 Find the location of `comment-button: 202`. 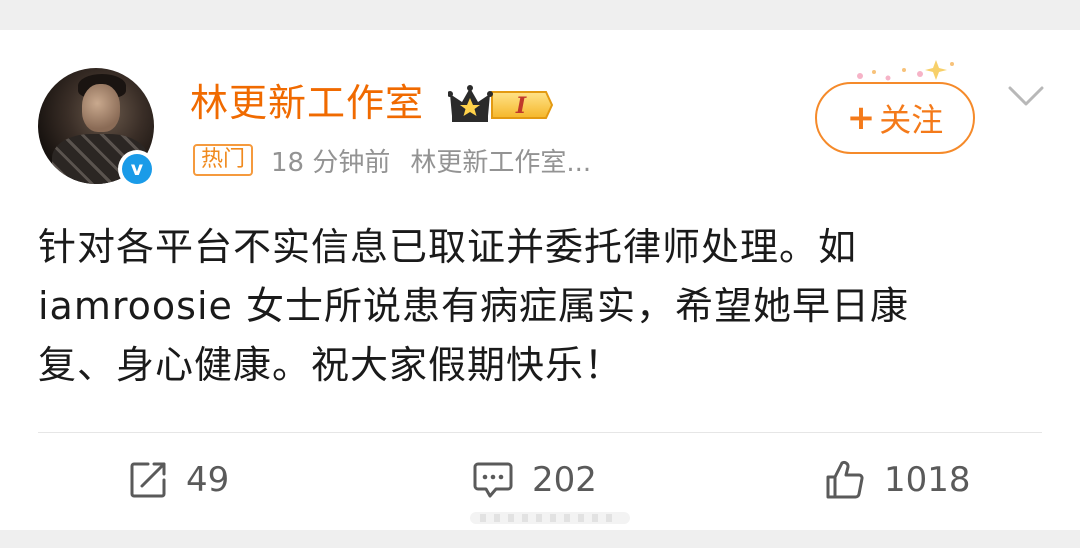

comment-button: 202 is located at coordinates (534, 480).